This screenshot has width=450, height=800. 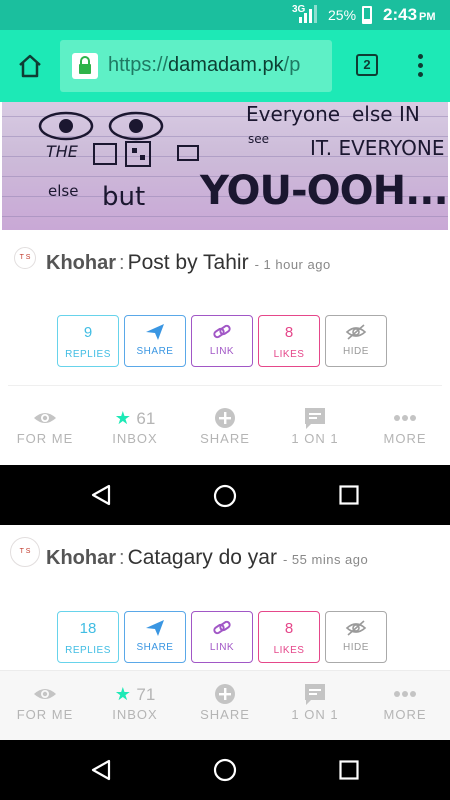 What do you see at coordinates (135, 714) in the screenshot?
I see `tab-inbox-label: INBOX` at bounding box center [135, 714].